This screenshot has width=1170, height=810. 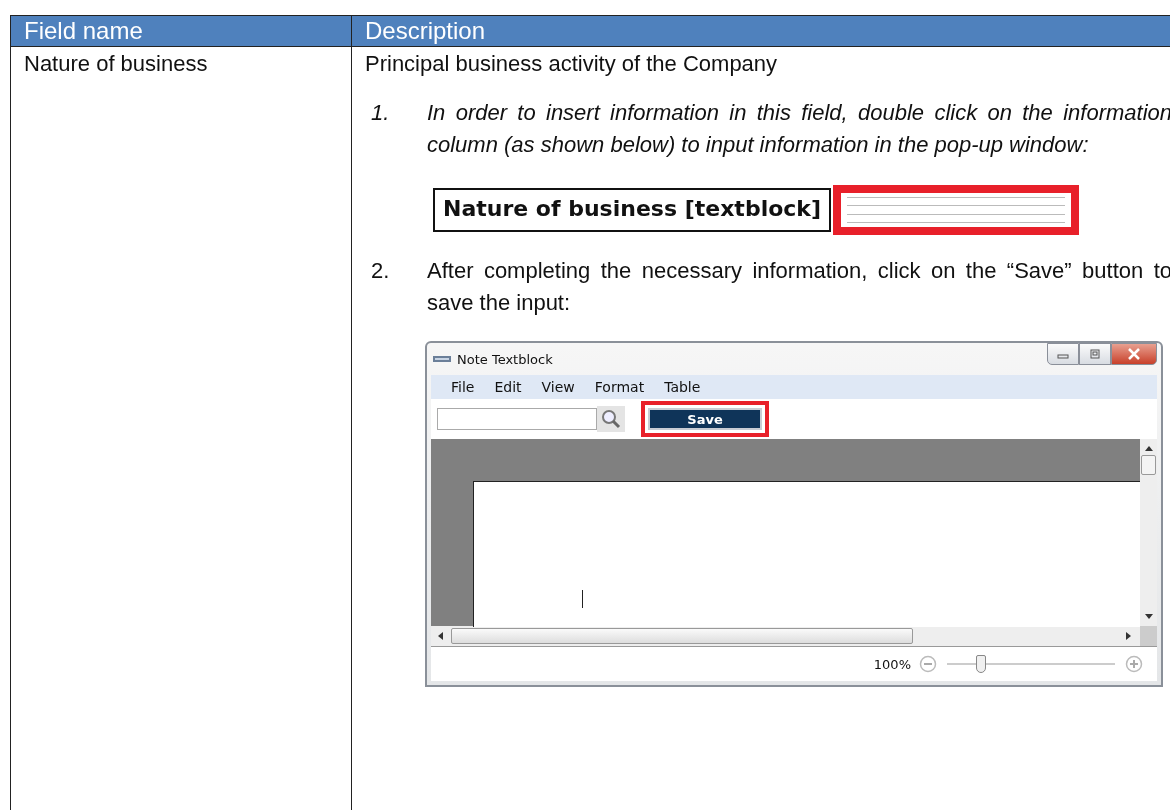 What do you see at coordinates (682, 387) in the screenshot?
I see `menu-item: Table` at bounding box center [682, 387].